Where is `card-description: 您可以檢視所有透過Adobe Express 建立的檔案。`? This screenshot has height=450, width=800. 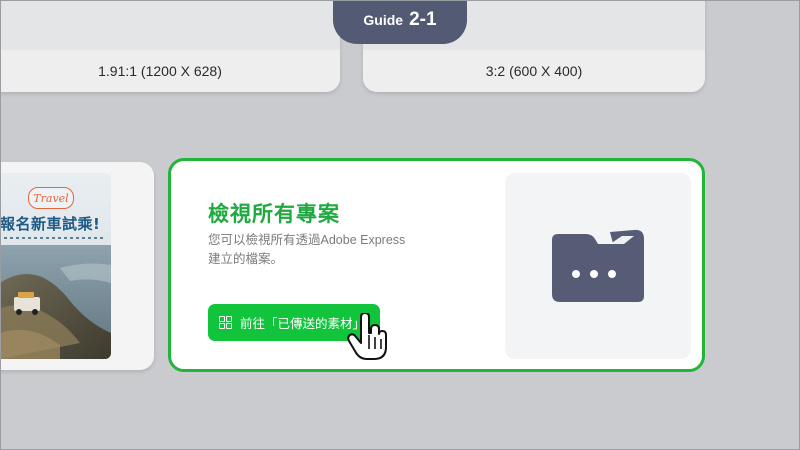 card-description: 您可以檢視所有透過Adobe Express 建立的檔案。 is located at coordinates (315, 250).